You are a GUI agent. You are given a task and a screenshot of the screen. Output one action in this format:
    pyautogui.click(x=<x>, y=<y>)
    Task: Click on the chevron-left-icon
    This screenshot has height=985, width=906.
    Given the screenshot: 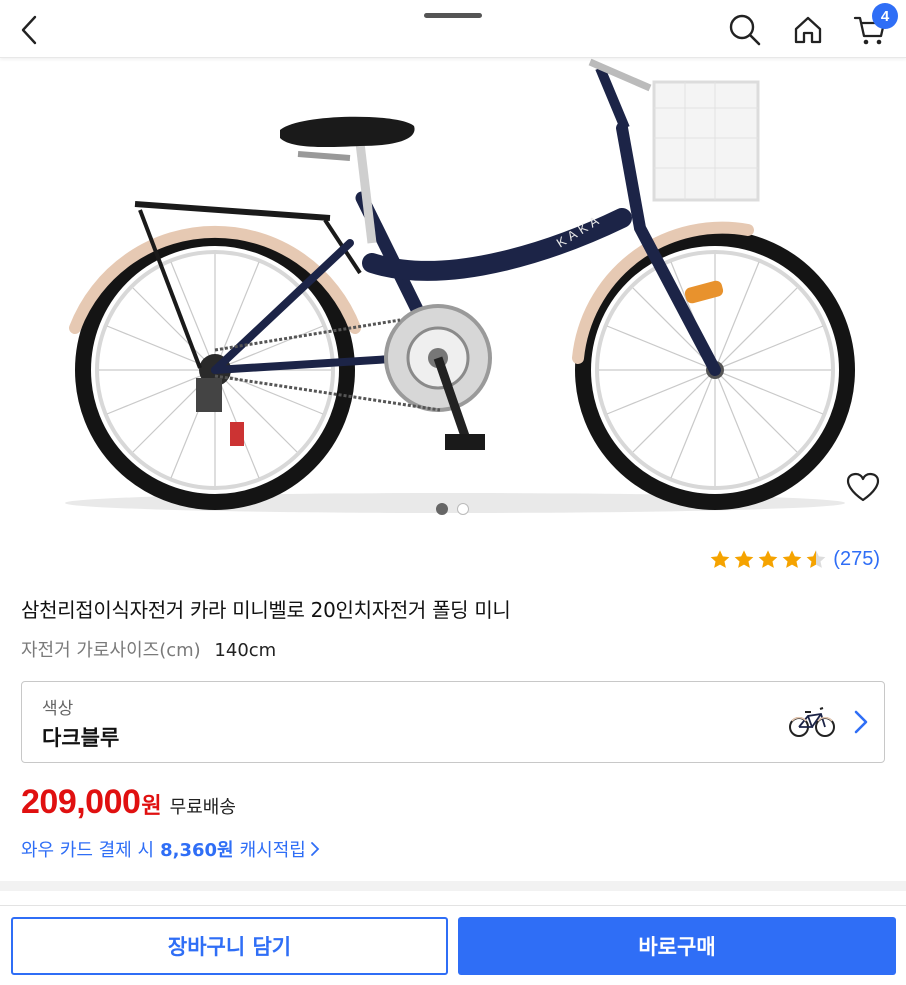 What is the action you would take?
    pyautogui.click(x=29, y=30)
    